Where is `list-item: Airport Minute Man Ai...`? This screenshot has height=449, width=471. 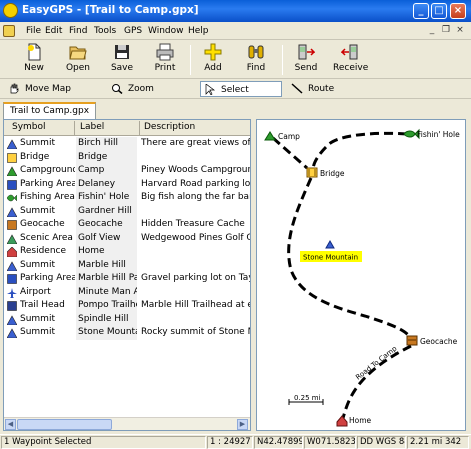 list-item: Airport Minute Man Ai... is located at coordinates (127, 292).